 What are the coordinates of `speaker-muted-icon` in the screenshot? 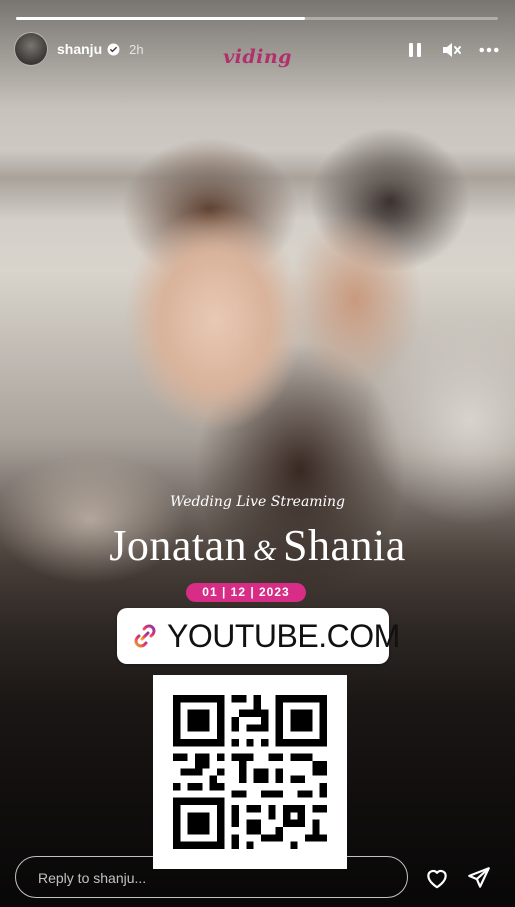 It's located at (452, 50).